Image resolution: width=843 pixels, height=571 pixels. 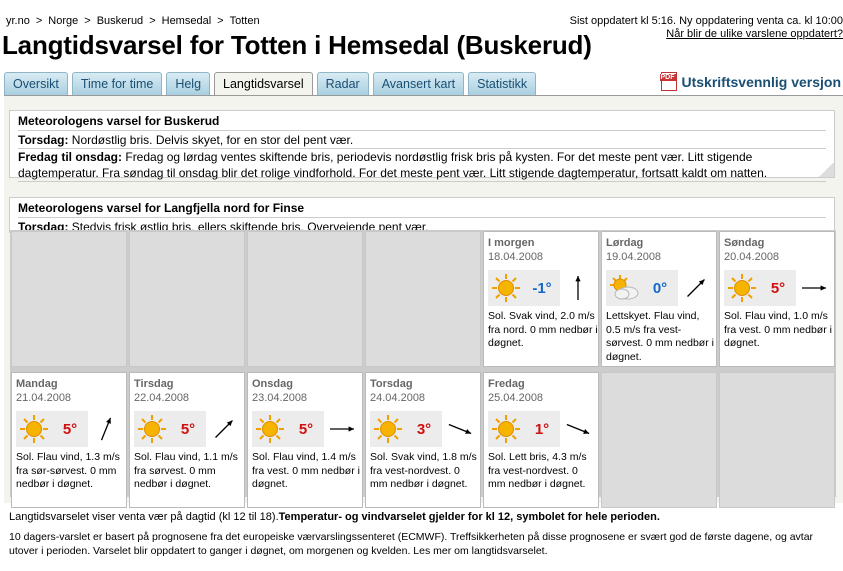 What do you see at coordinates (511, 243) in the screenshot?
I see `day-name: I morgen` at bounding box center [511, 243].